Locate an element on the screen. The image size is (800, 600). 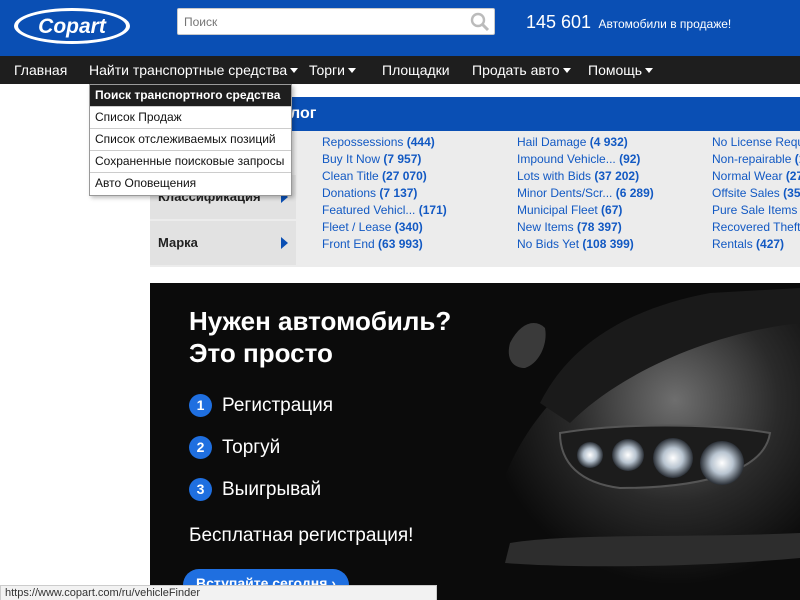
catalog-link: Fleet / Lease (340) is located at coordinates (384, 227).